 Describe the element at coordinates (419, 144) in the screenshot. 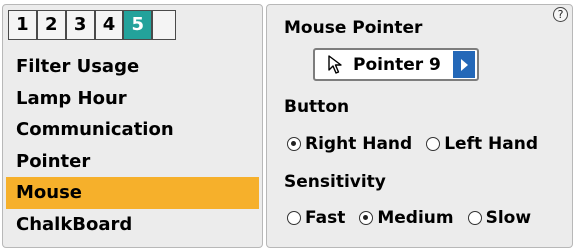

I see `button-radio-group: Right Hand Left Hand` at that location.